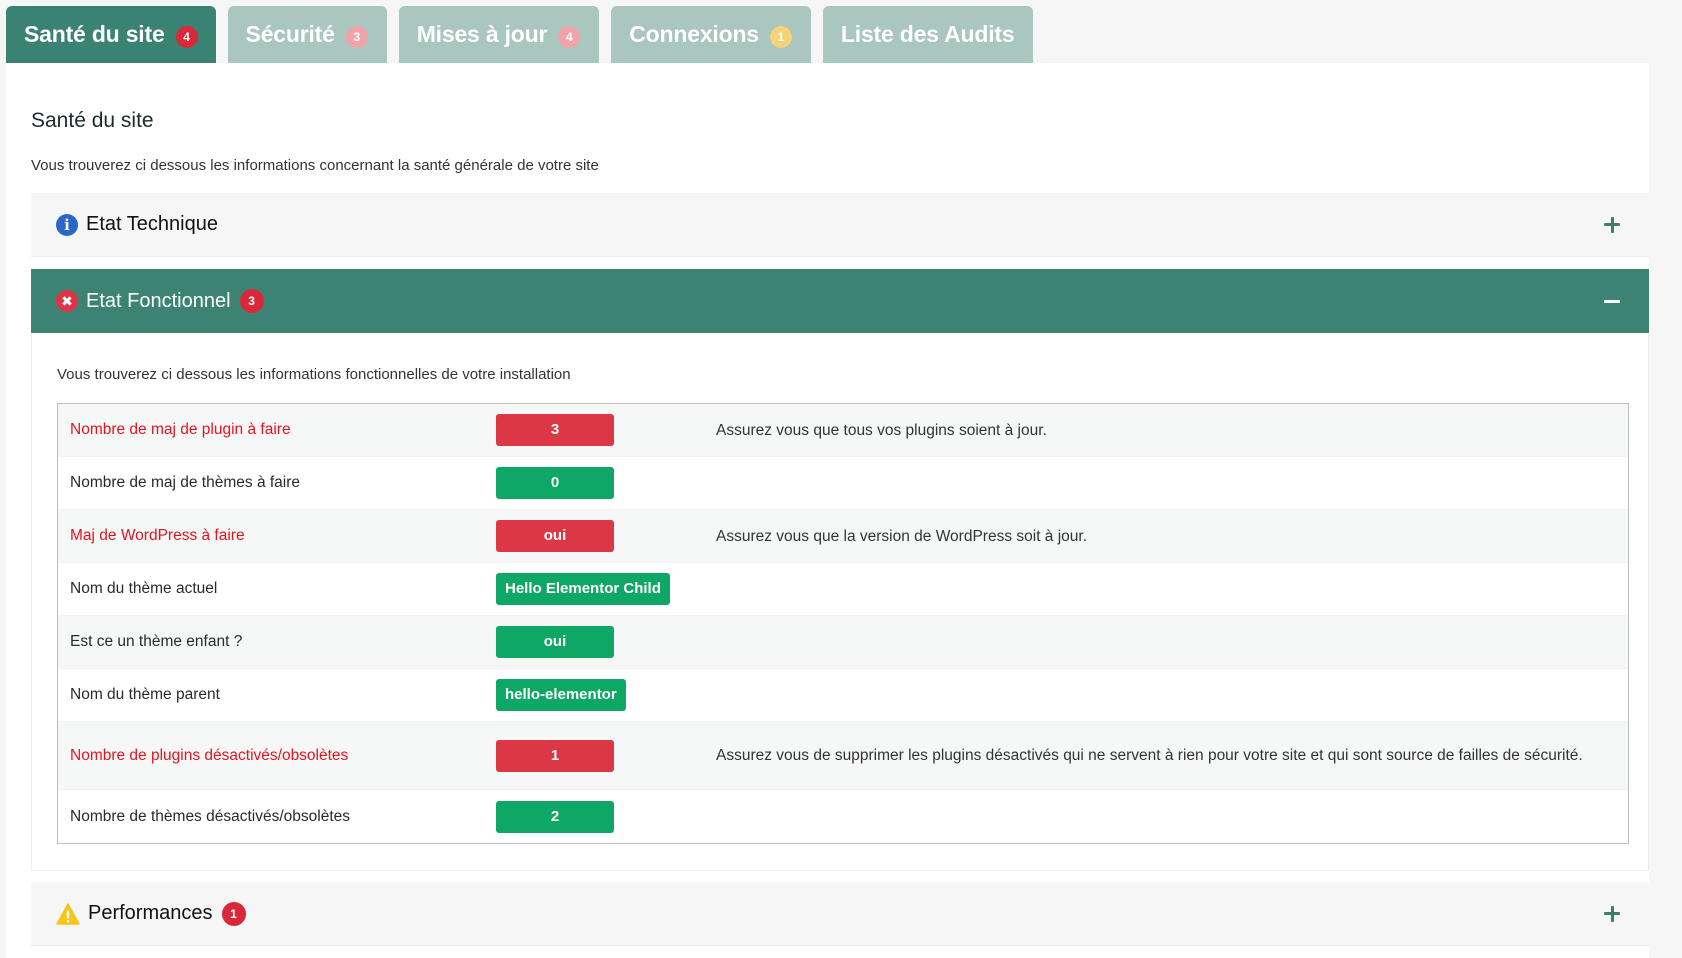  I want to click on accordion-header-performances: Performances 1, so click(840, 914).